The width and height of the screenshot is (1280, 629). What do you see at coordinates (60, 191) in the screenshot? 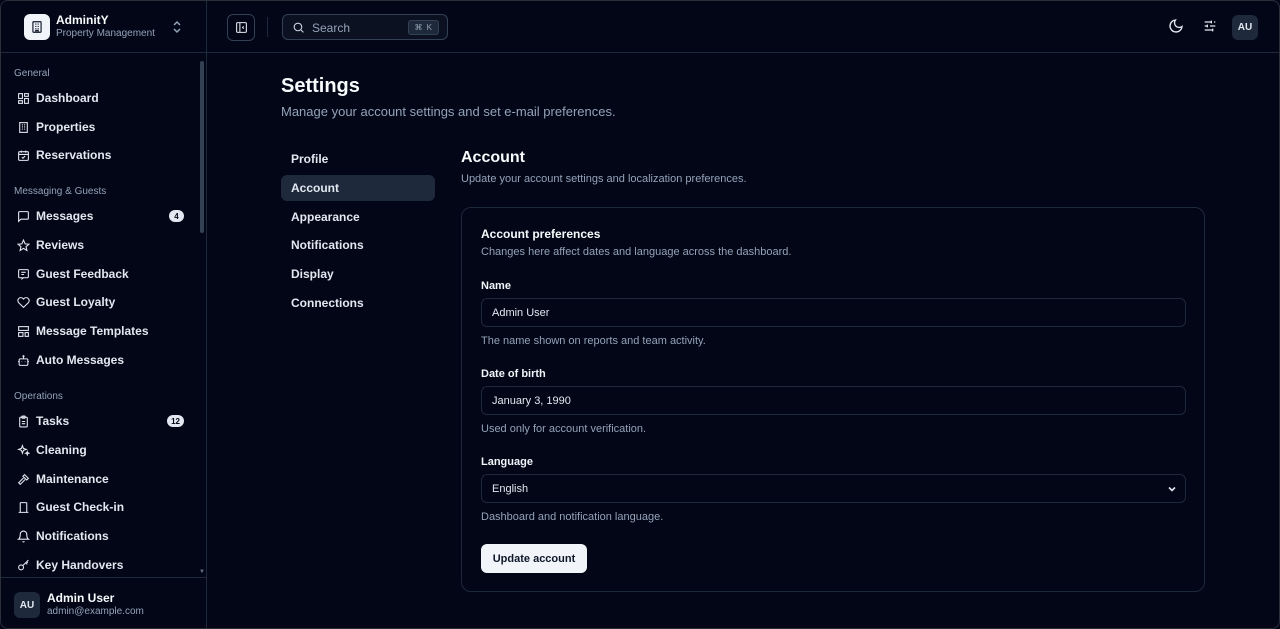
I see `nav-group-label: Messaging & Guests` at bounding box center [60, 191].